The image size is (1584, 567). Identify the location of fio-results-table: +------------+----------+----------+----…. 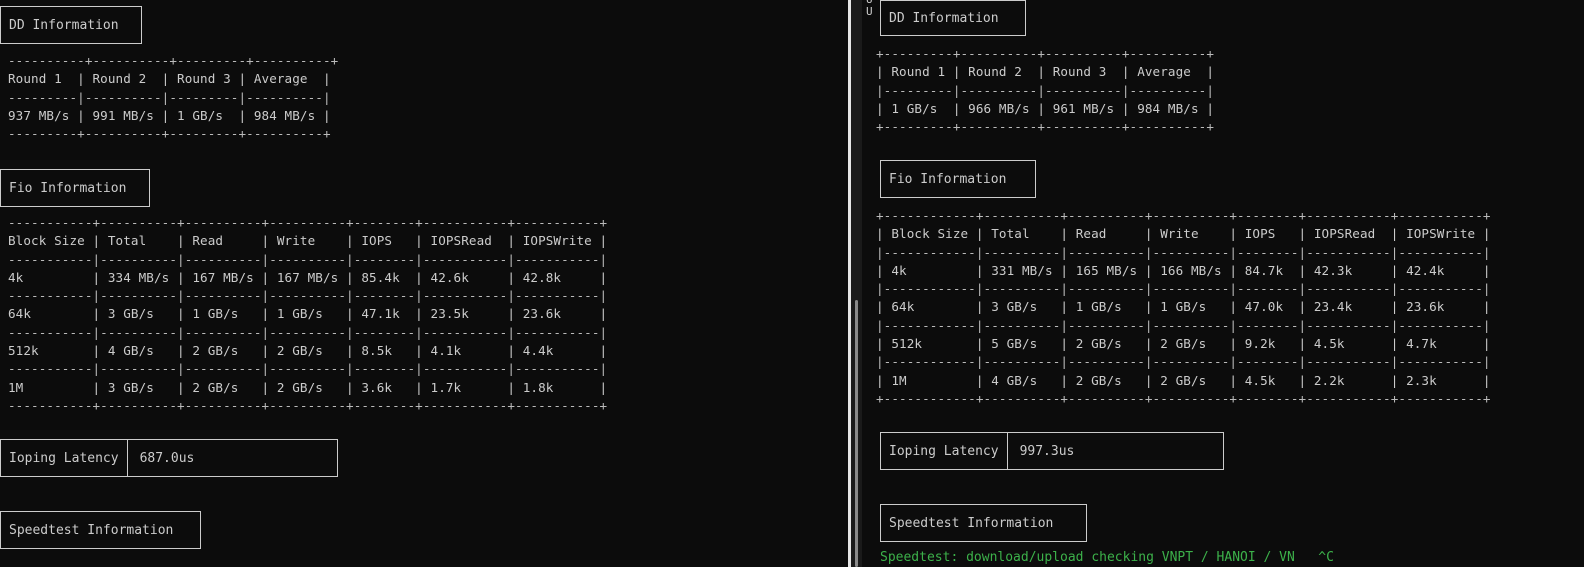
(1183, 307).